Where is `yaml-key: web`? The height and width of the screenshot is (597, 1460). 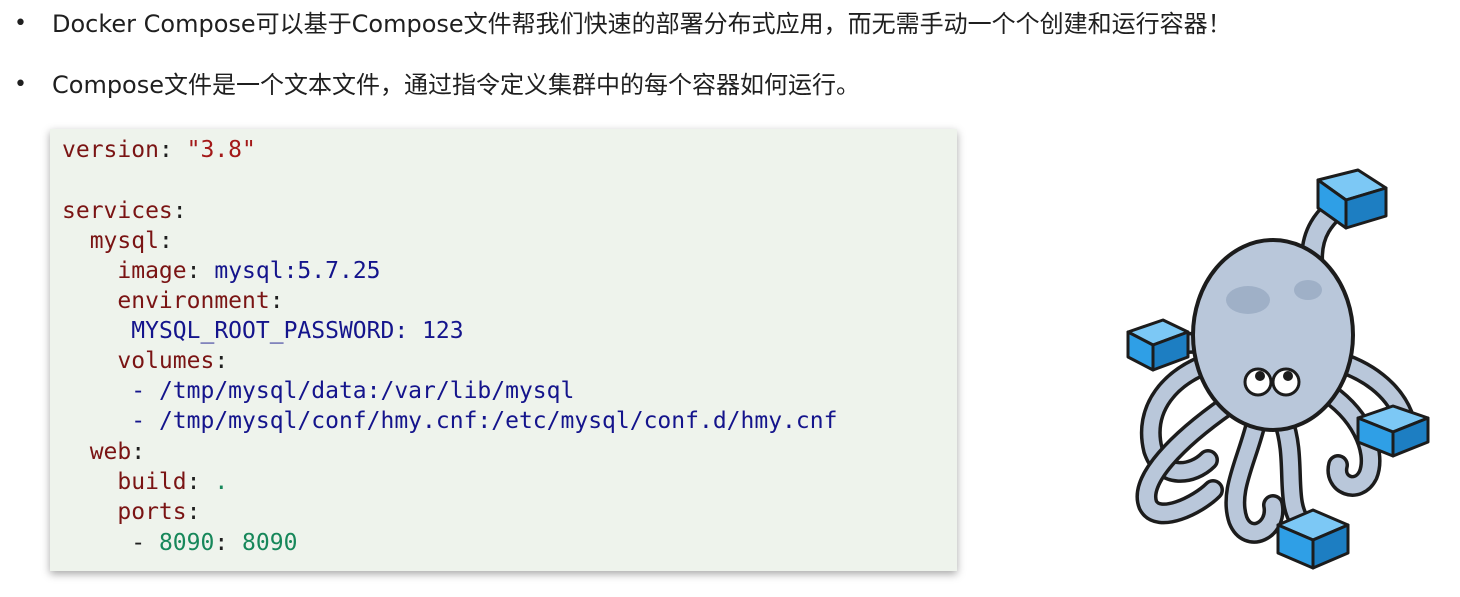
yaml-key: web is located at coordinates (110, 452).